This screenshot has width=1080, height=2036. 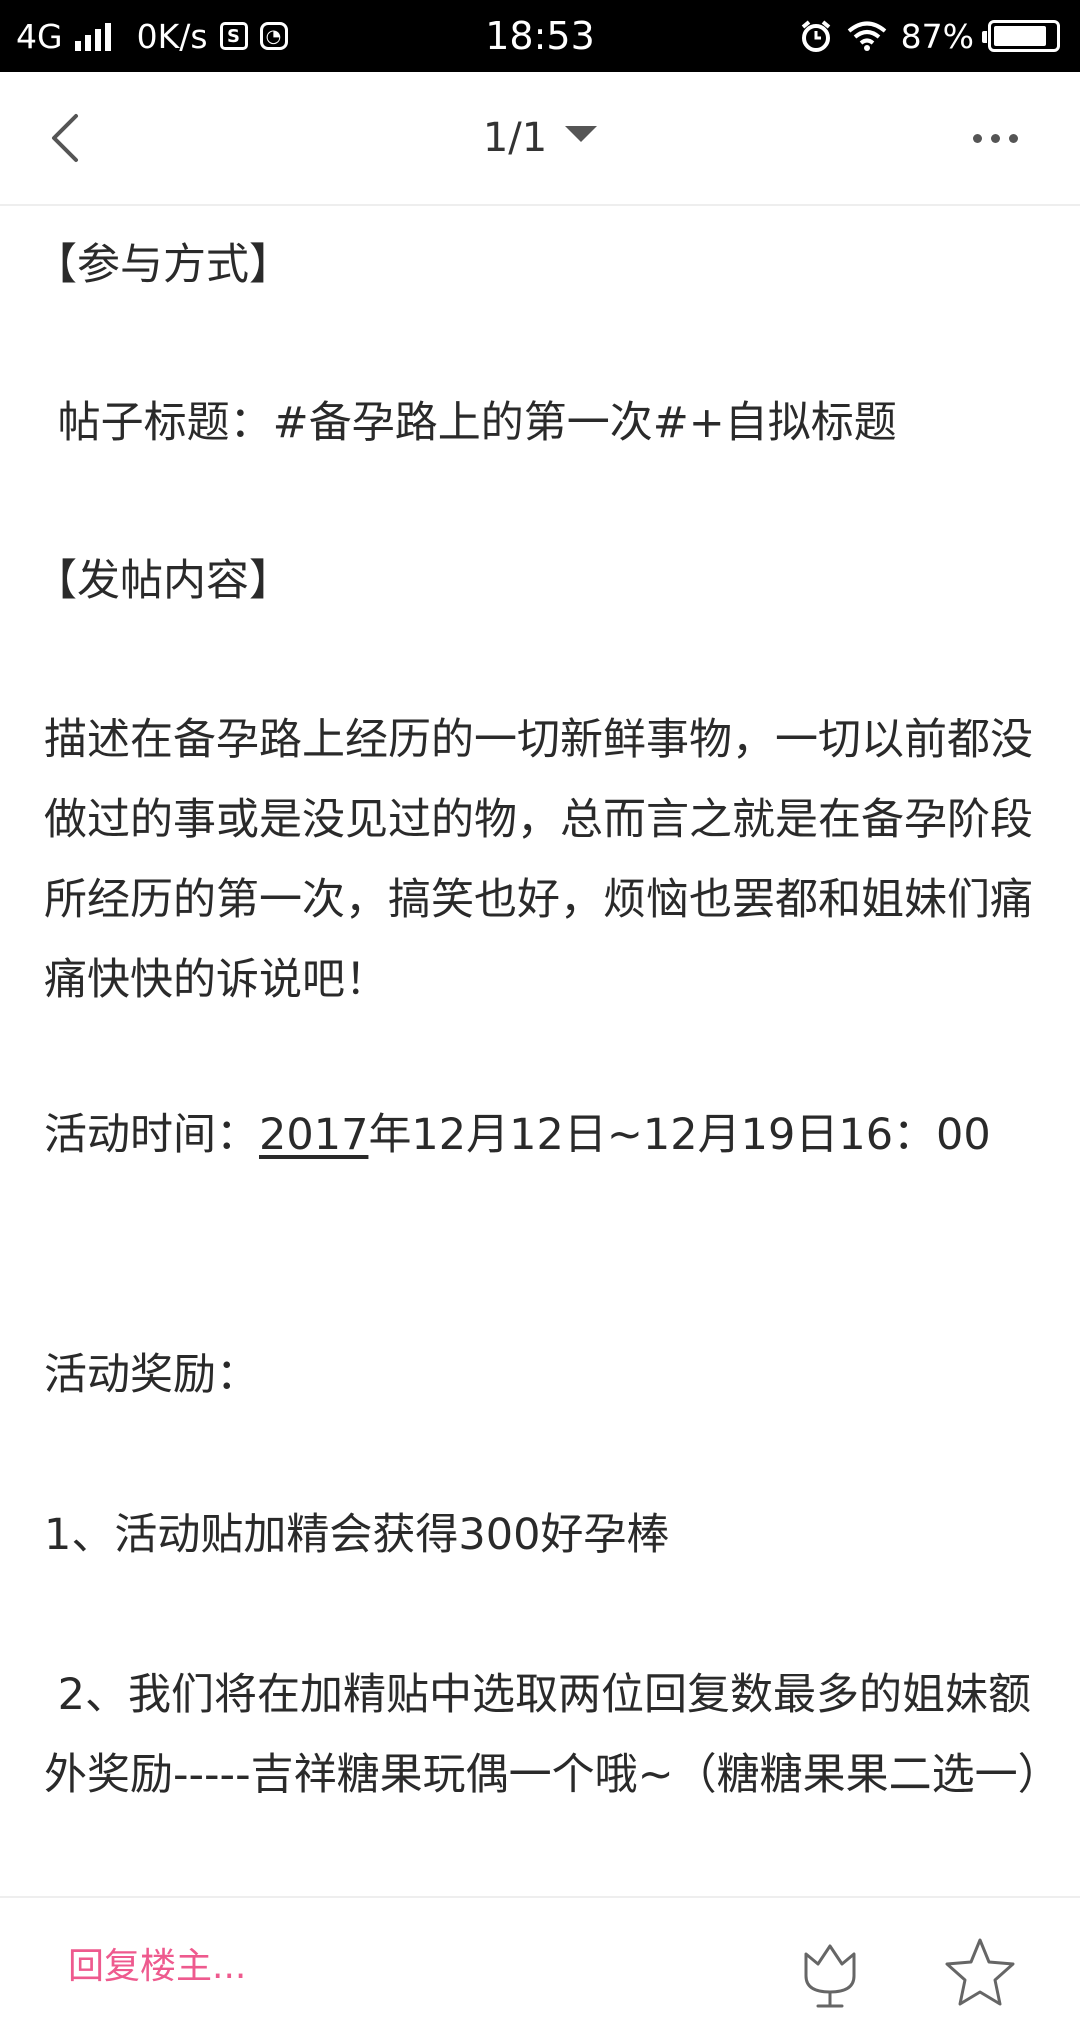 What do you see at coordinates (866, 36) in the screenshot?
I see `wifi-icon` at bounding box center [866, 36].